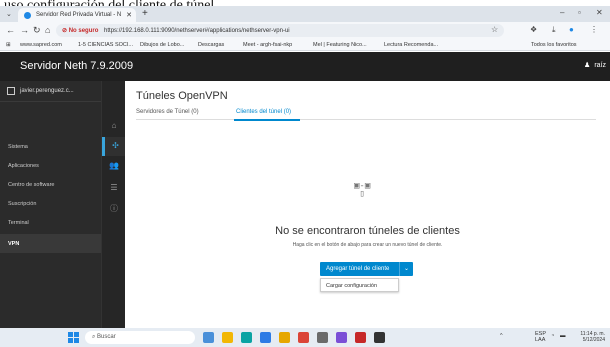 The height and width of the screenshot is (347, 610). I want to click on wifi-icon: ◔, so click(552, 336).